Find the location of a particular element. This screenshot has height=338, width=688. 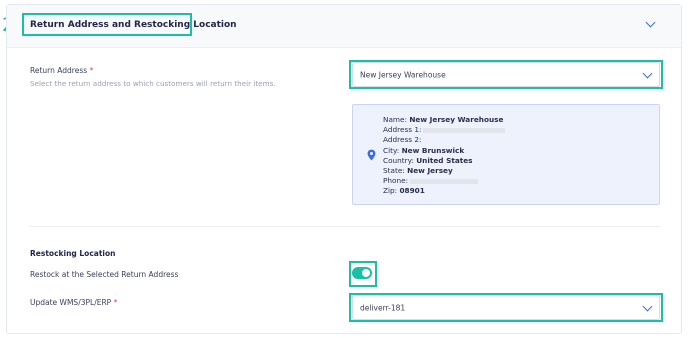

callout-26-highlight is located at coordinates (363, 274).